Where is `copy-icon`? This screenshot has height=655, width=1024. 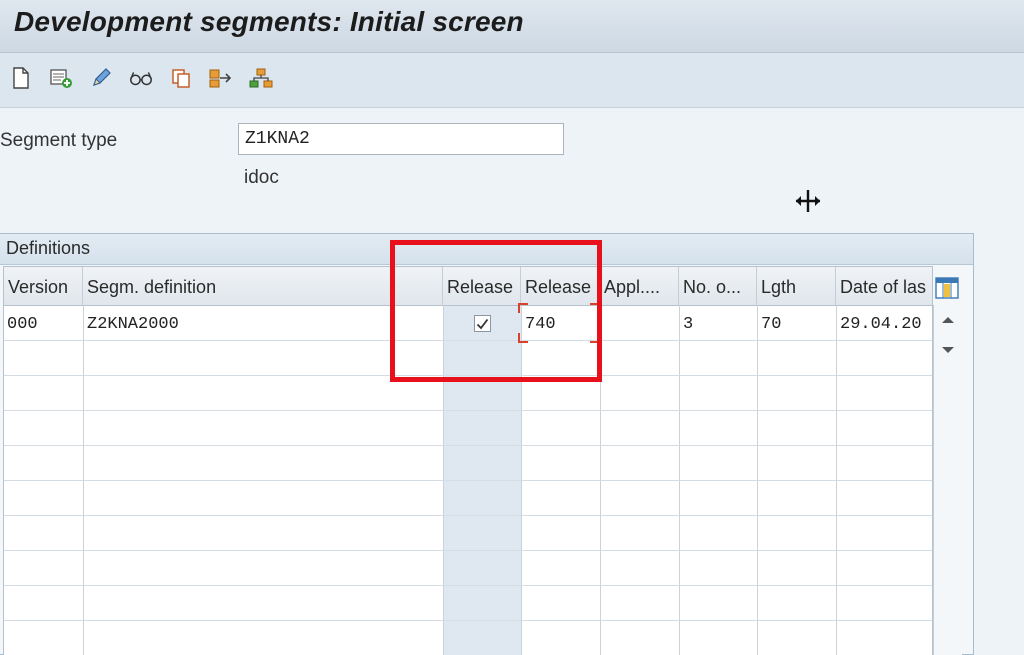
copy-icon is located at coordinates (181, 78).